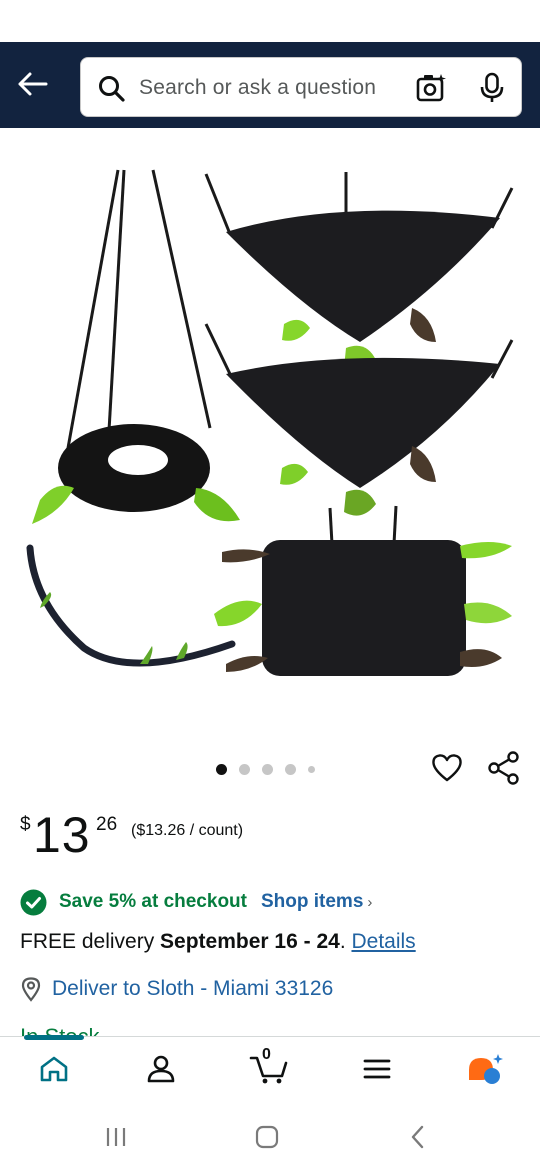 Image resolution: width=540 pixels, height=1170 pixels. I want to click on location-text: Deliver to Sloth - Miami 33126, so click(193, 988).